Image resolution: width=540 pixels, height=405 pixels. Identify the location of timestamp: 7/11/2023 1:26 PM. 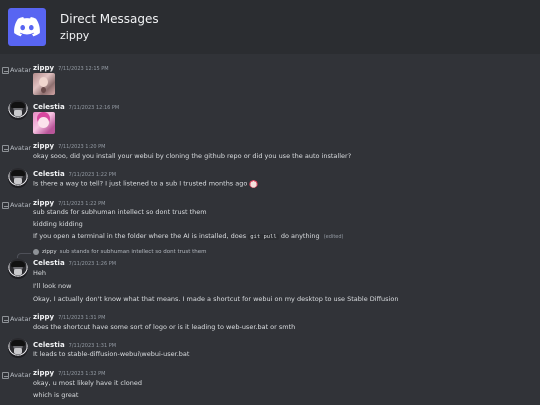
(92, 264).